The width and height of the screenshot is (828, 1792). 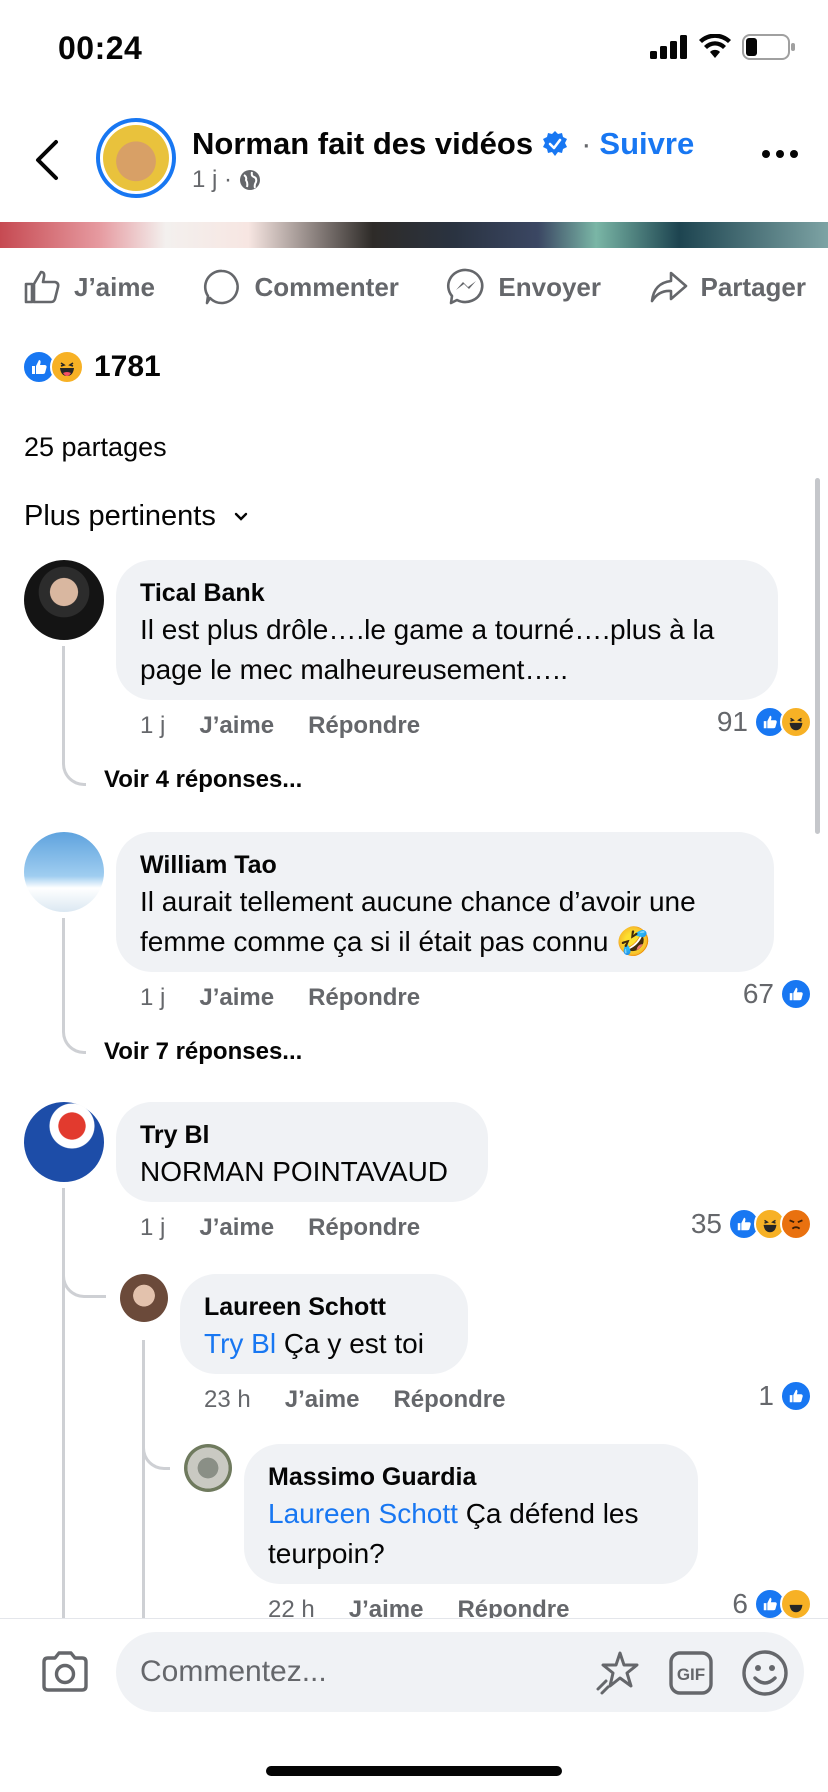 I want to click on back-arrow-icon, so click(x=48, y=160).